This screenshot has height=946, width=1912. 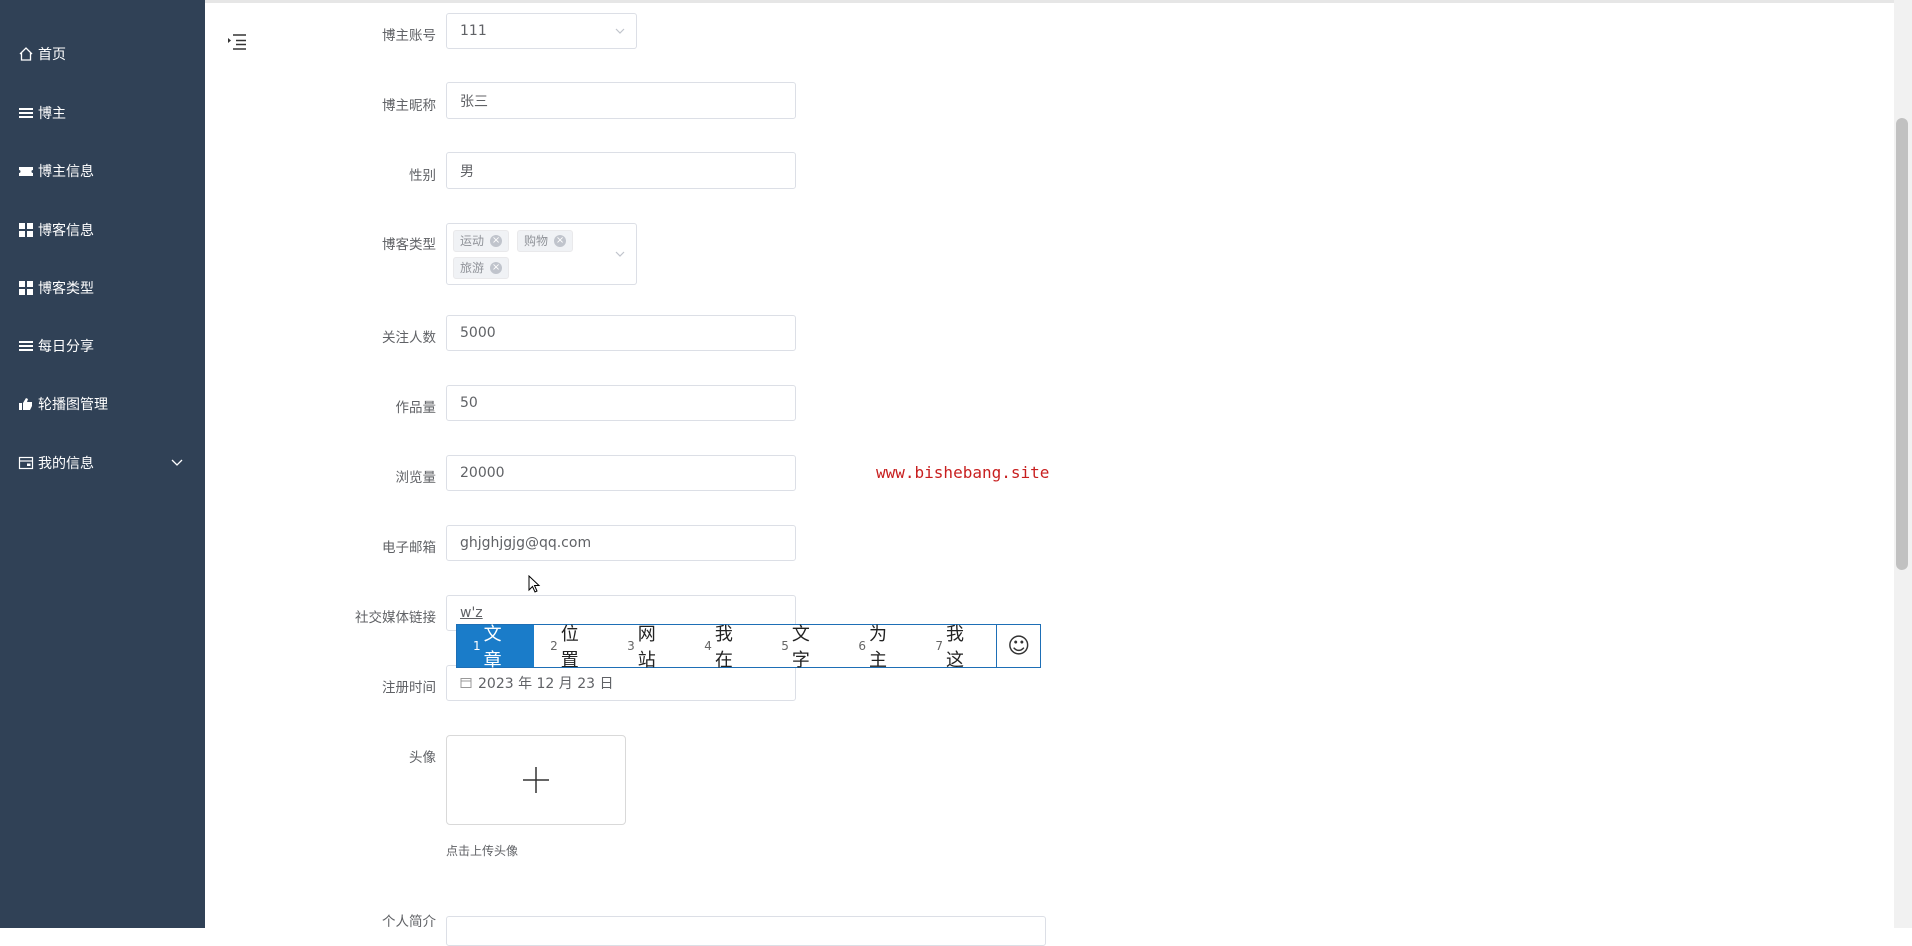 I want to click on sidebar-item-label: 每日分享, so click(x=66, y=347).